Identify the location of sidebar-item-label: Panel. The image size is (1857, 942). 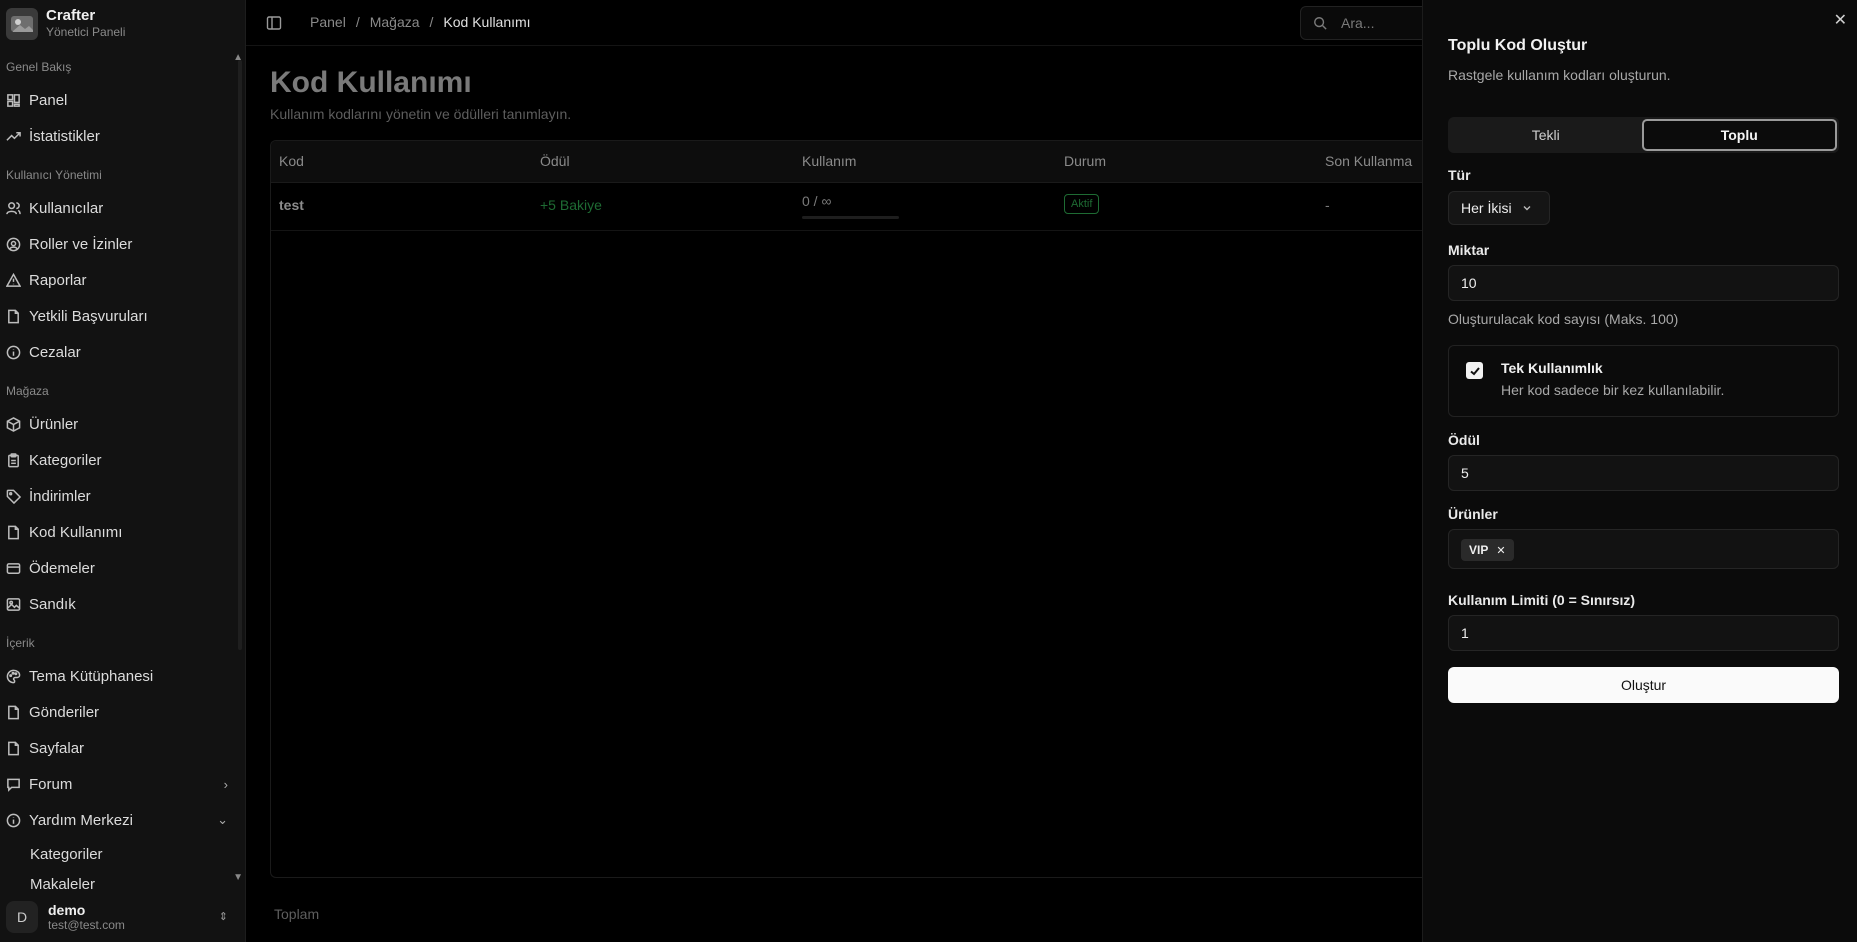
(48, 100).